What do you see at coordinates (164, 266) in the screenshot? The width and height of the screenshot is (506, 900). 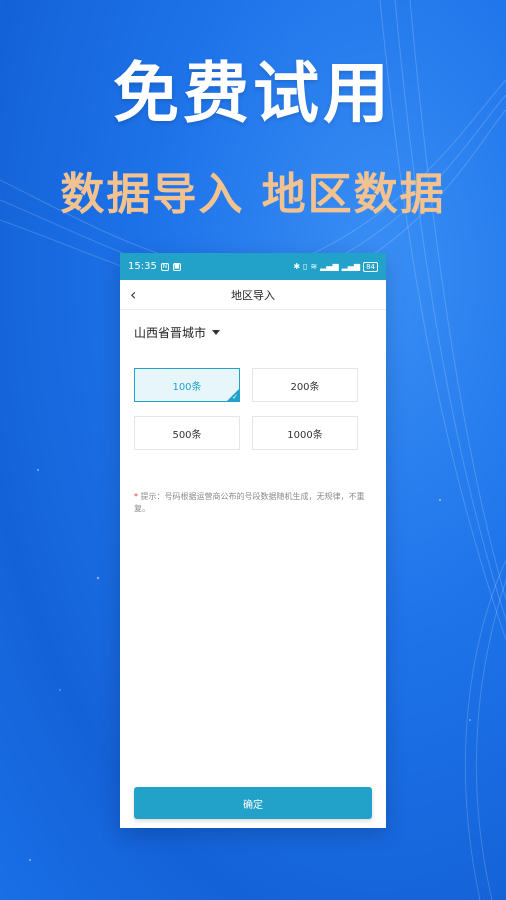 I see `notification-icon: N` at bounding box center [164, 266].